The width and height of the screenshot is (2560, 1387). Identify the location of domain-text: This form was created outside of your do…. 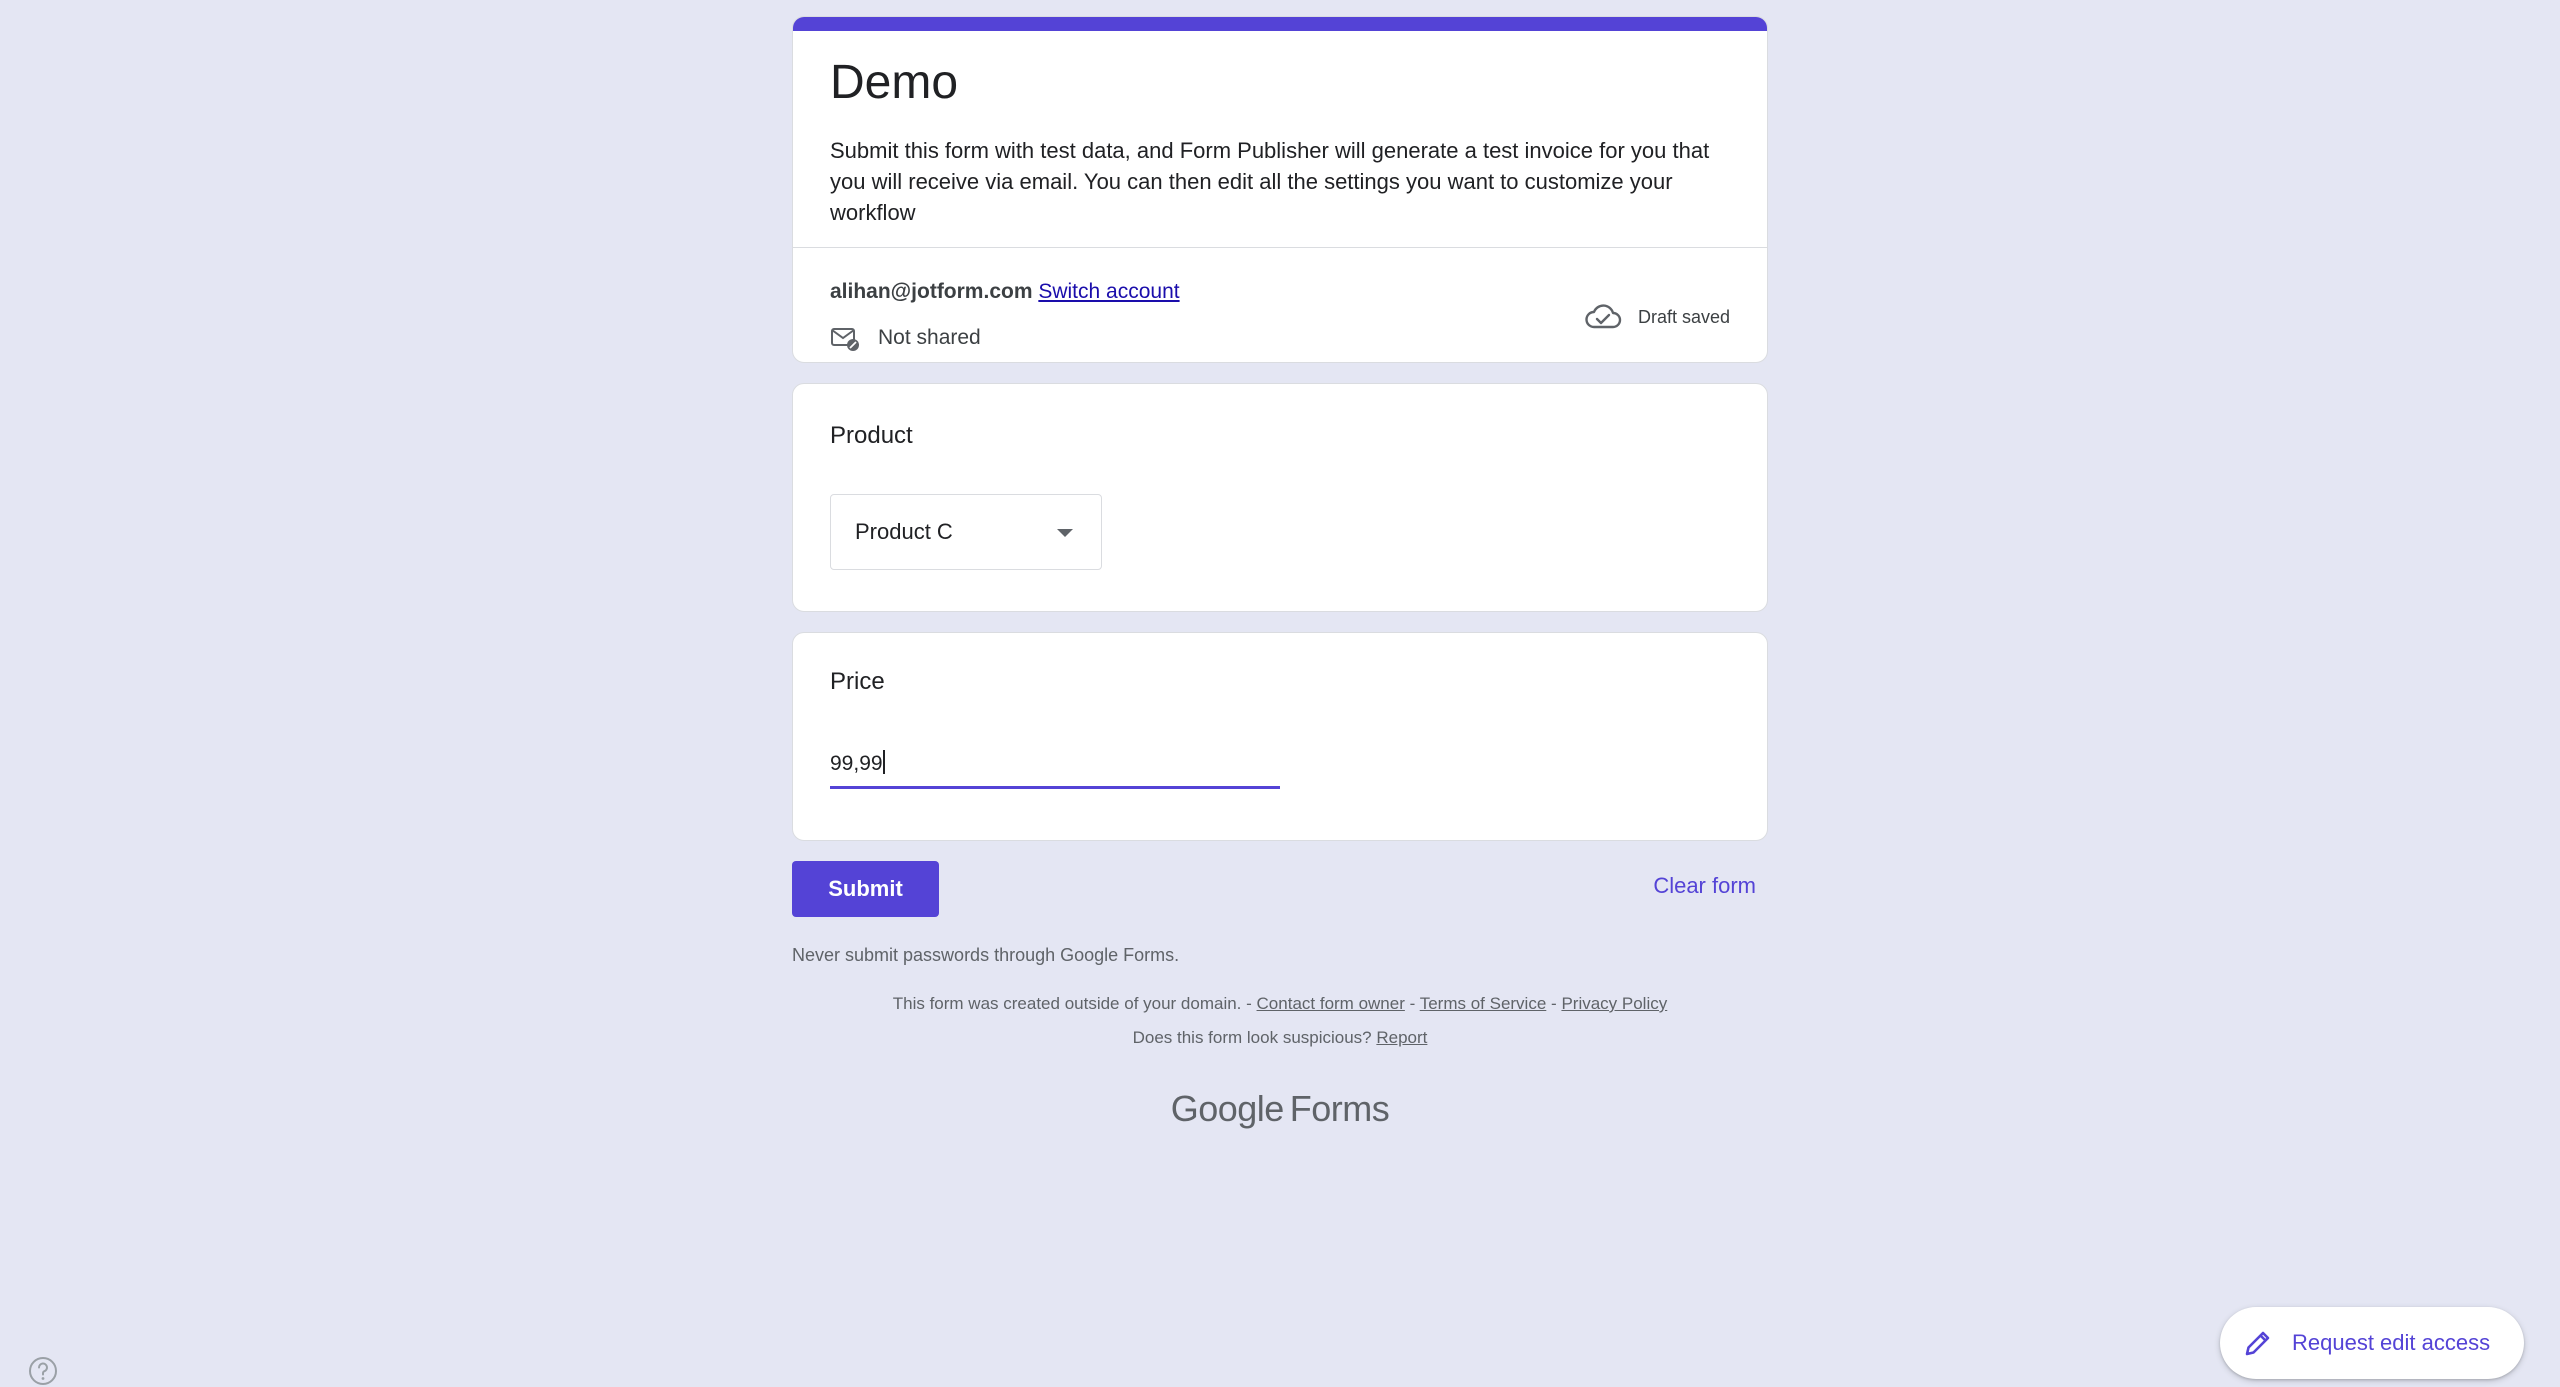
(1072, 1003).